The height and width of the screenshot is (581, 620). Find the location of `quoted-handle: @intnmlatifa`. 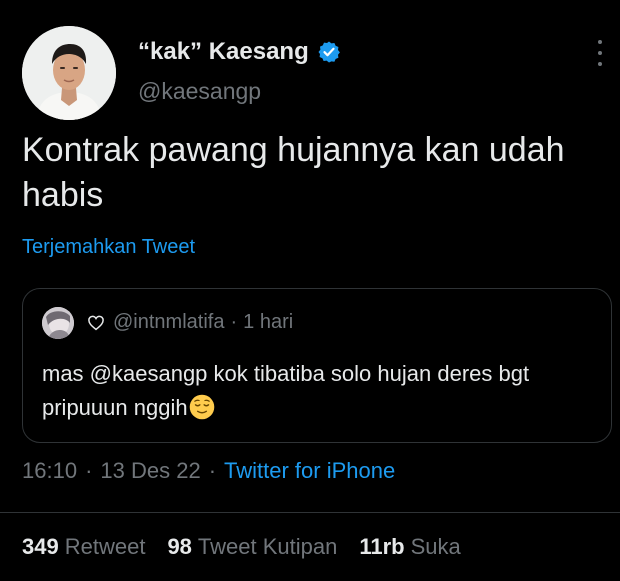

quoted-handle: @intnmlatifa is located at coordinates (168, 322).